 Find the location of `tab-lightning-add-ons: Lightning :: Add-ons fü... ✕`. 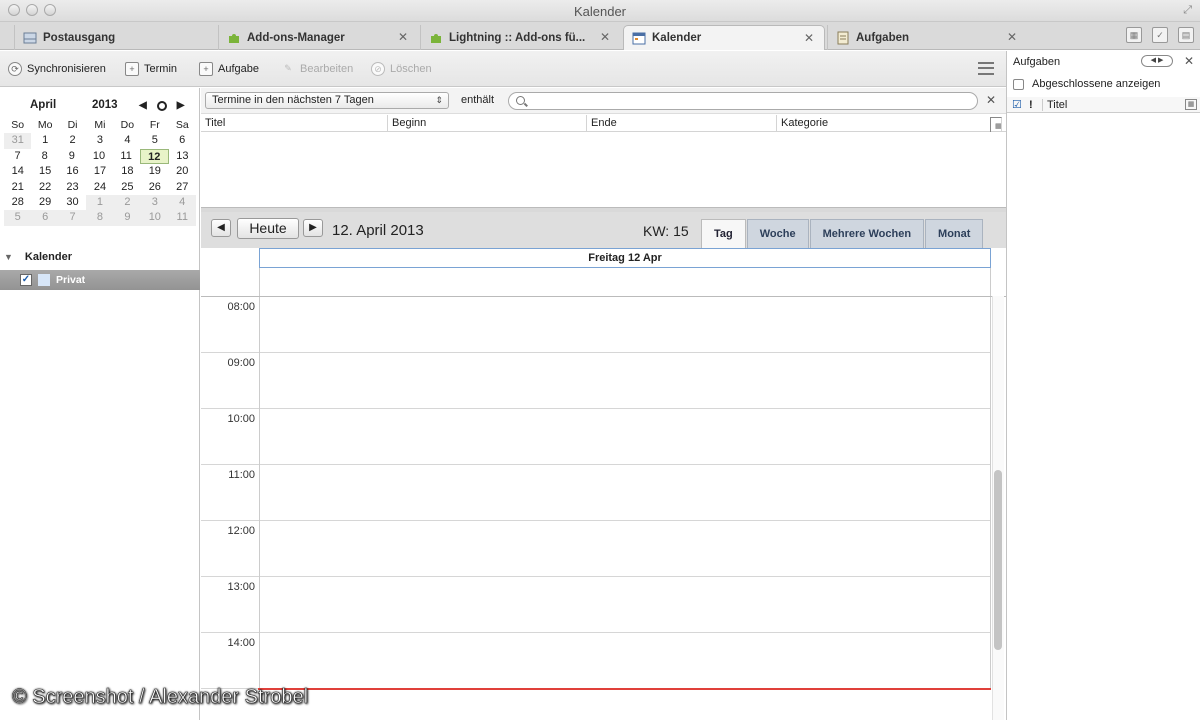

tab-lightning-add-ons: Lightning :: Add-ons fü... ✕ is located at coordinates (520, 37).